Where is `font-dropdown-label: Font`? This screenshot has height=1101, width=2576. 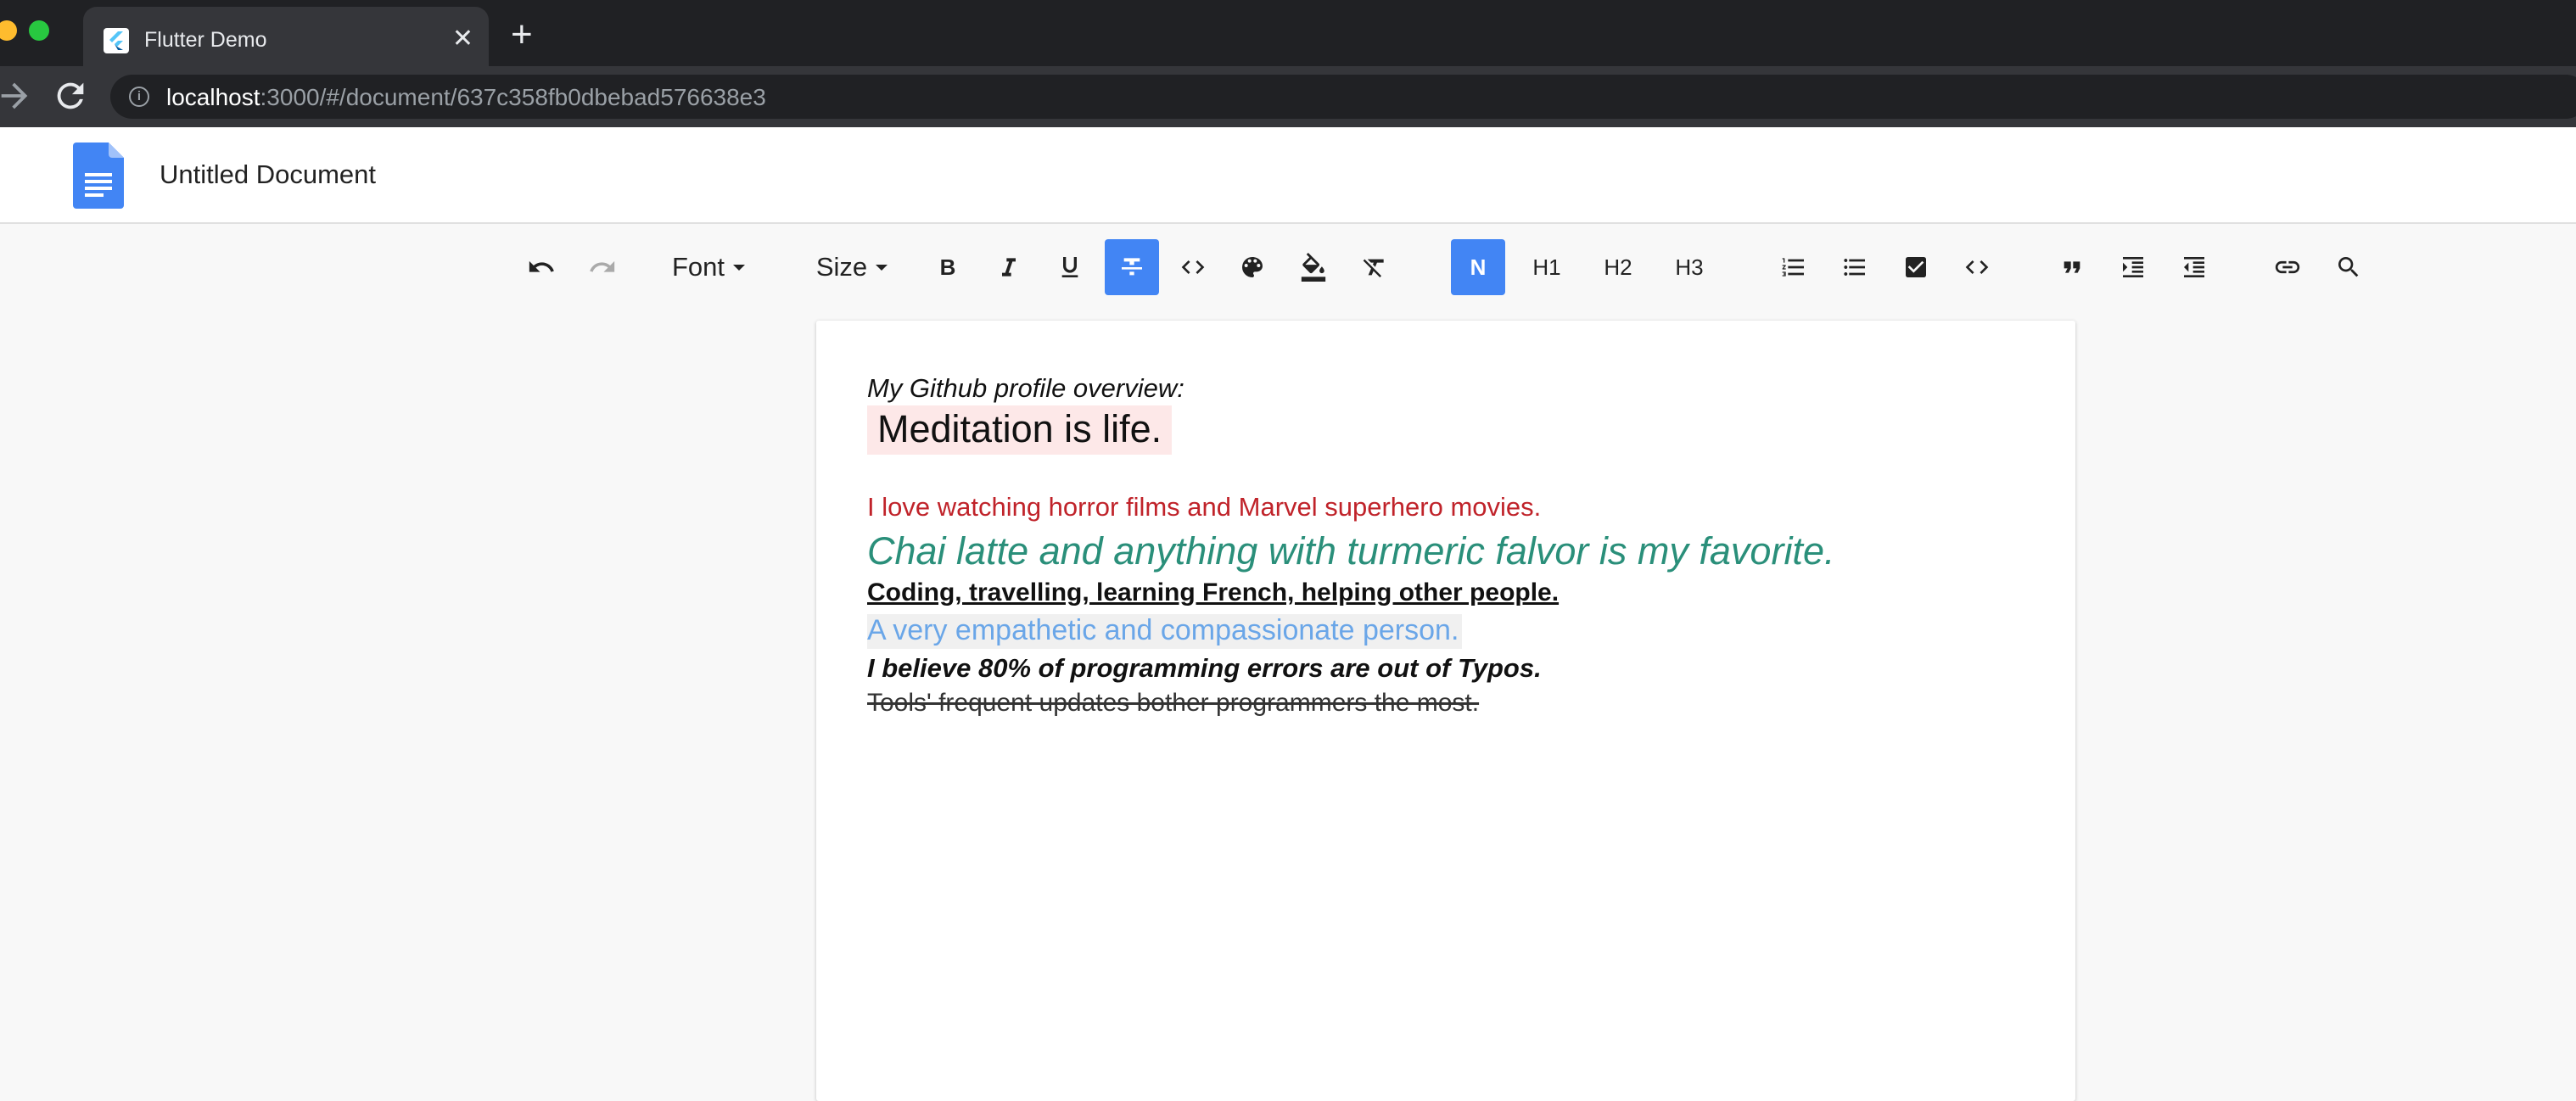
font-dropdown-label: Font is located at coordinates (698, 267).